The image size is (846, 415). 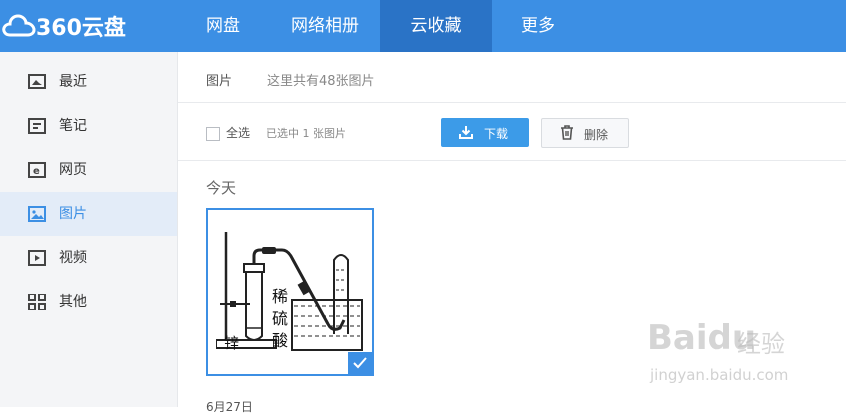 What do you see at coordinates (73, 82) in the screenshot?
I see `sidebar-item-label: 最近` at bounding box center [73, 82].